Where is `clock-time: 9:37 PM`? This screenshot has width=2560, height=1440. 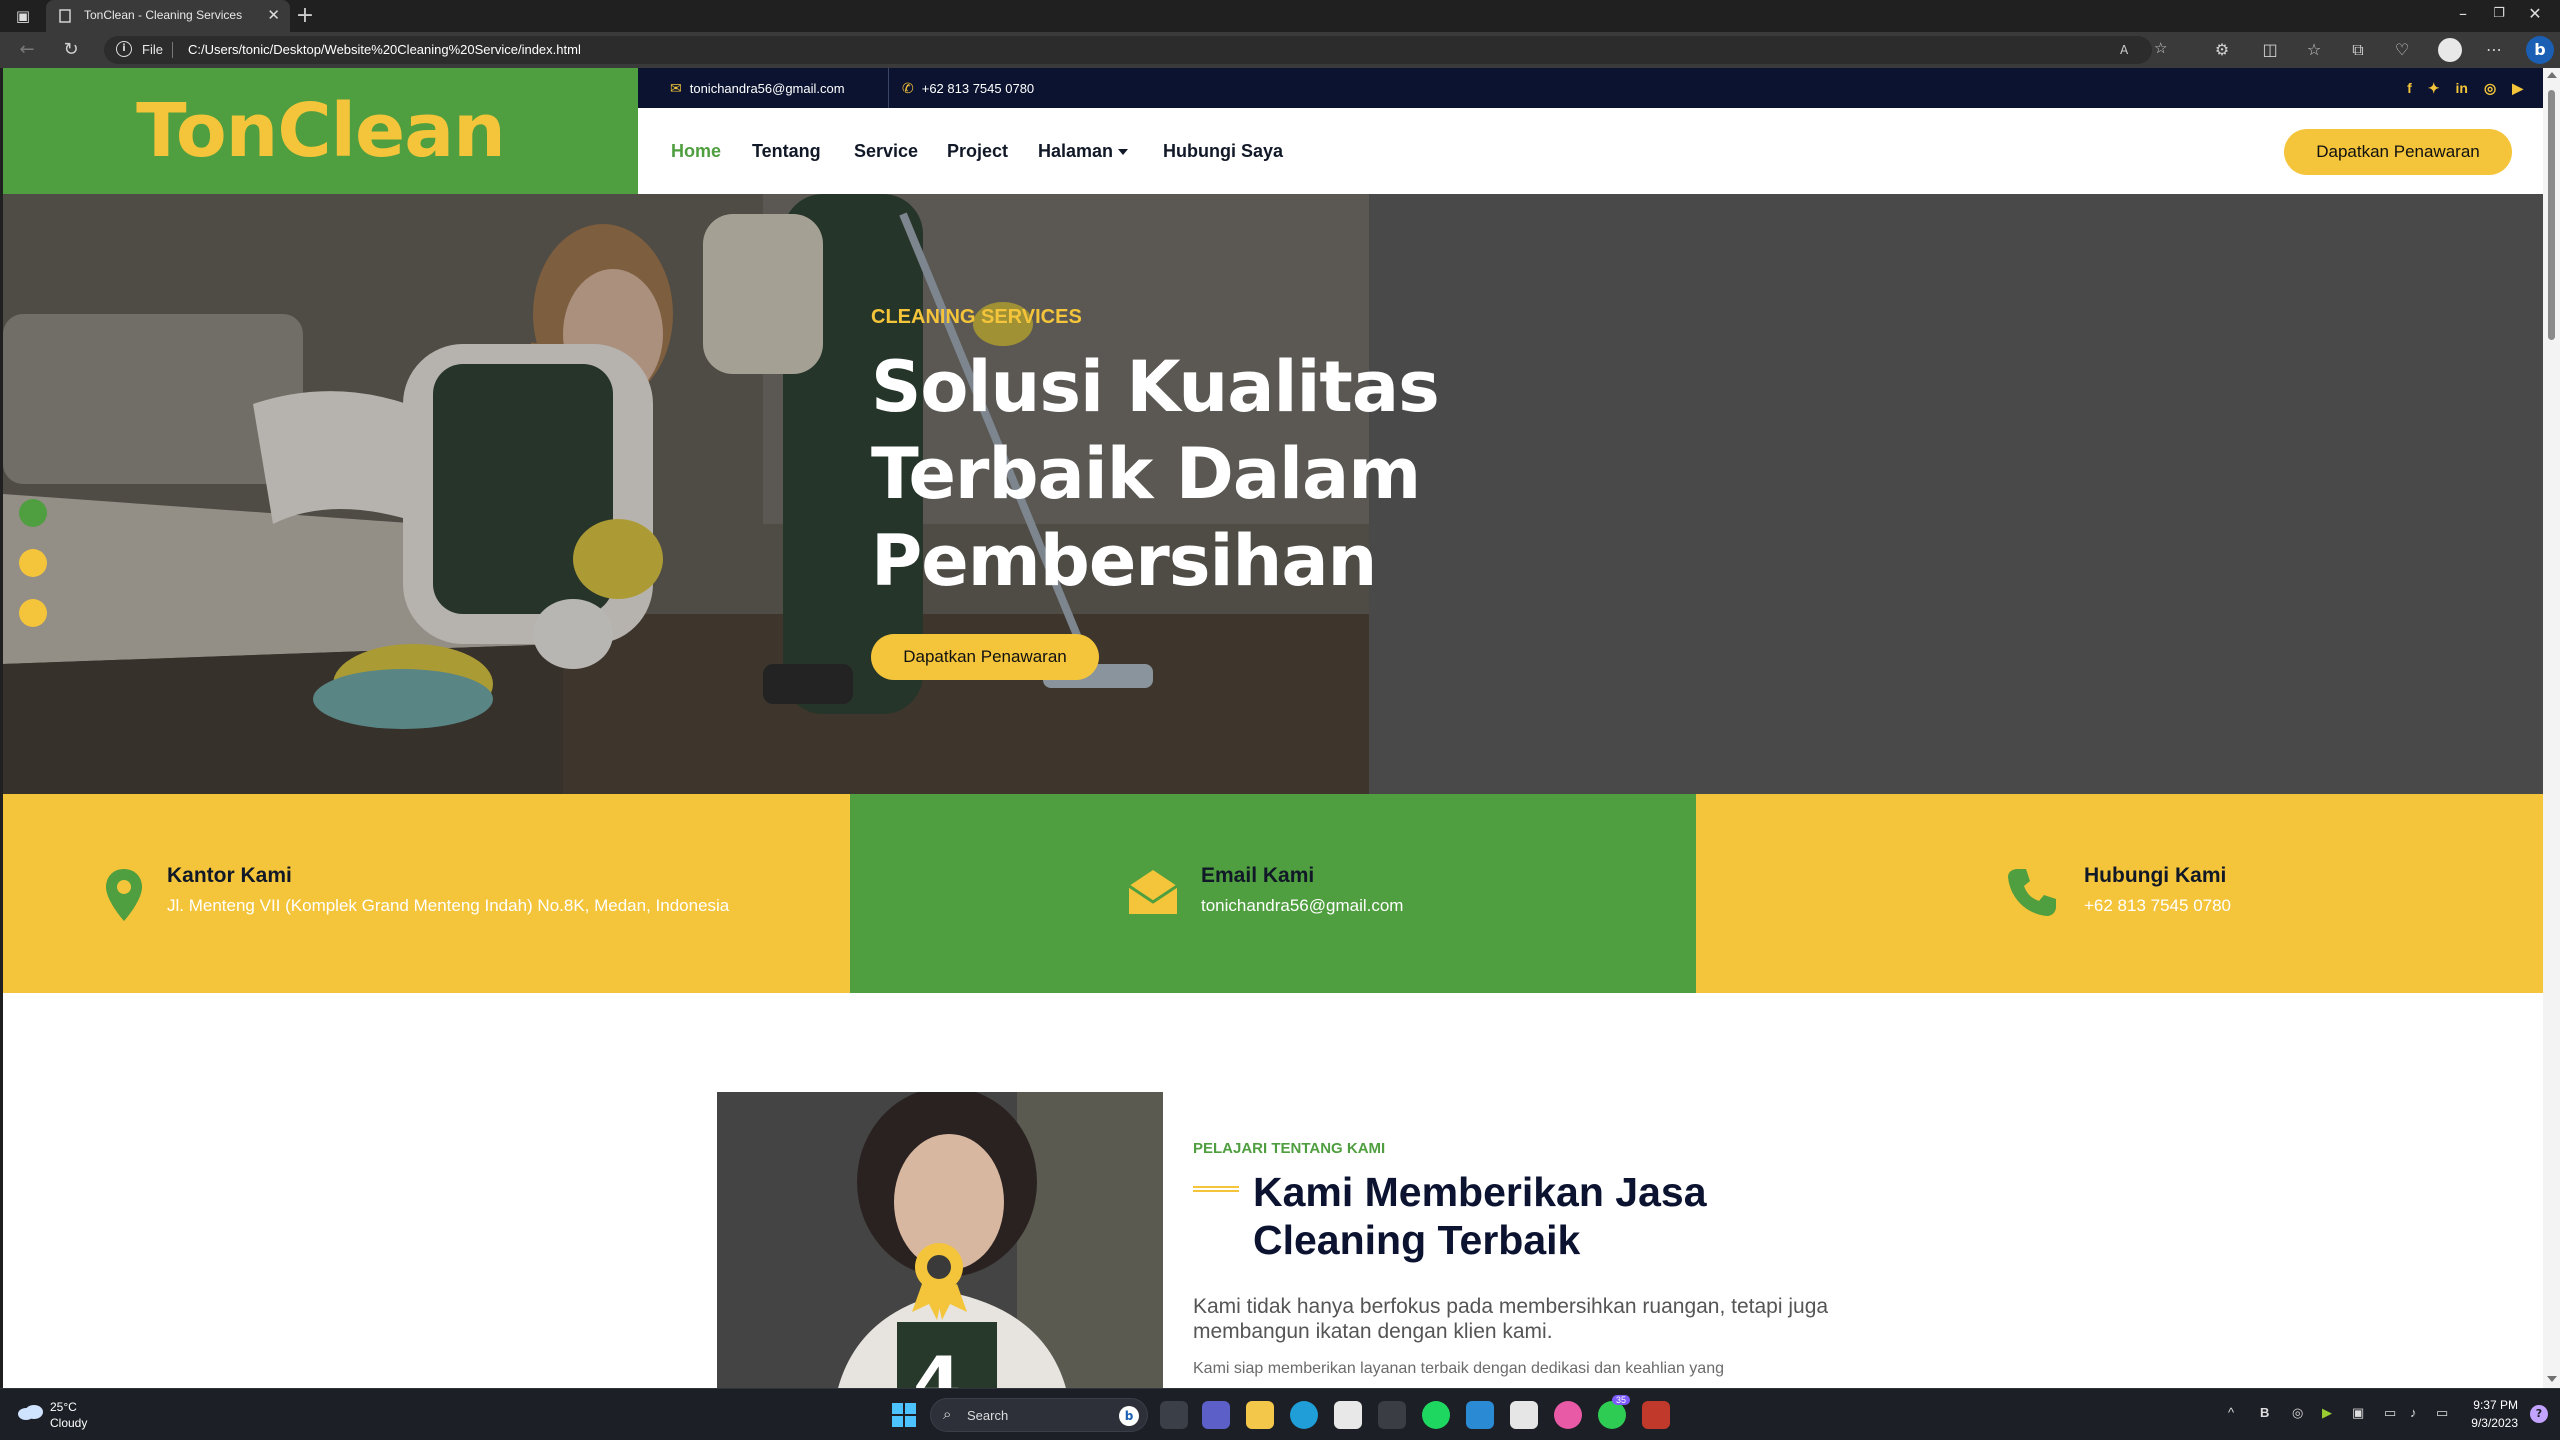
clock-time: 9:37 PM is located at coordinates (2495, 1405).